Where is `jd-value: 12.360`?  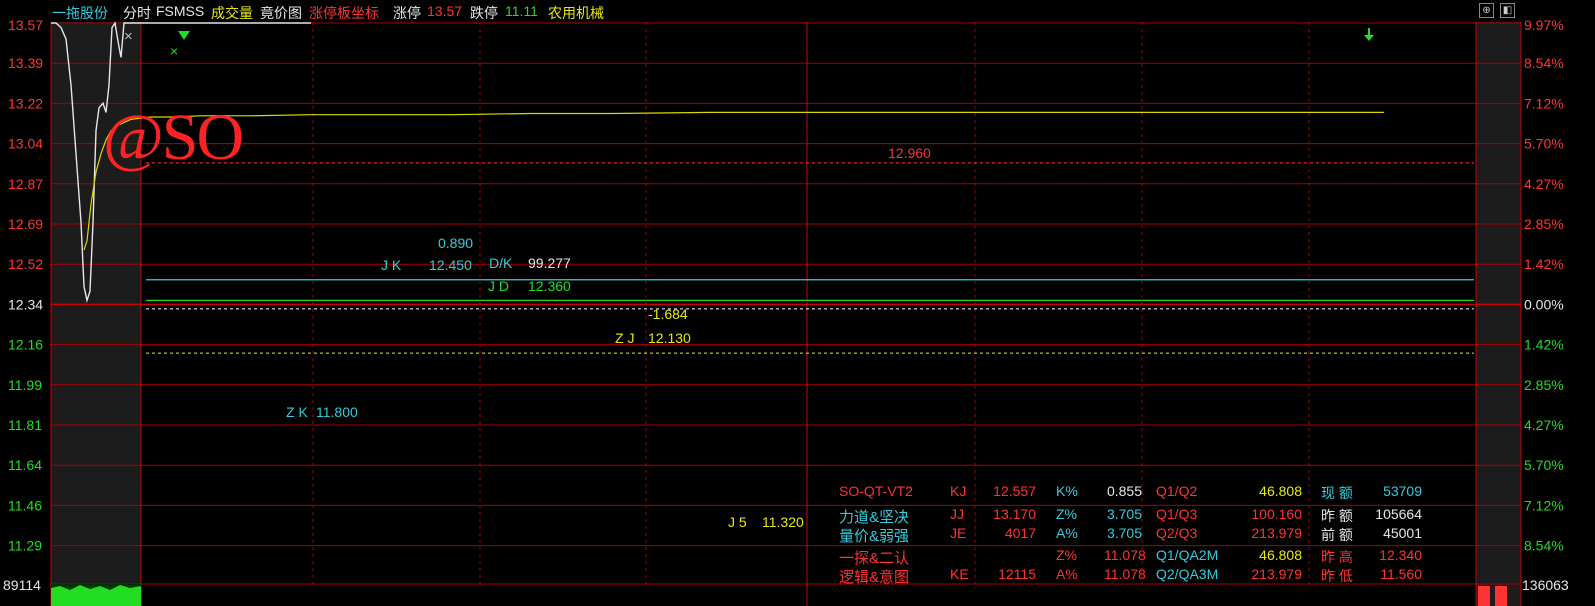 jd-value: 12.360 is located at coordinates (549, 286).